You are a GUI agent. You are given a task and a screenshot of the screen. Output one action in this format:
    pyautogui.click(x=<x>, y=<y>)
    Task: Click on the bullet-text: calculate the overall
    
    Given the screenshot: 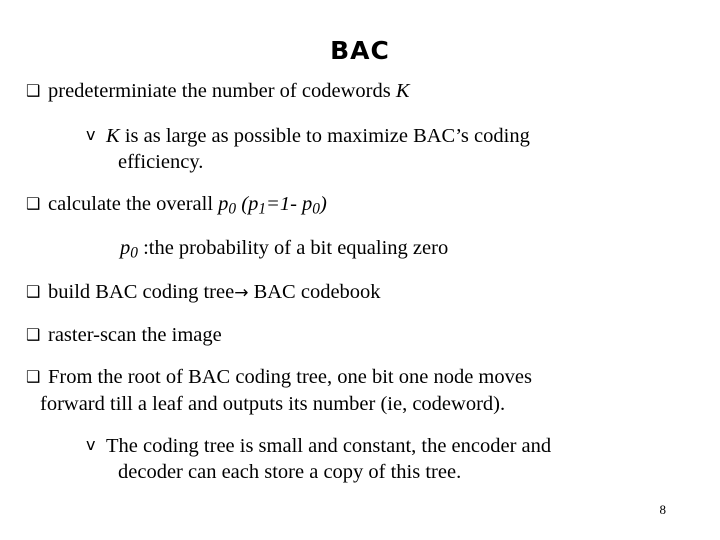 What is the action you would take?
    pyautogui.click(x=133, y=203)
    